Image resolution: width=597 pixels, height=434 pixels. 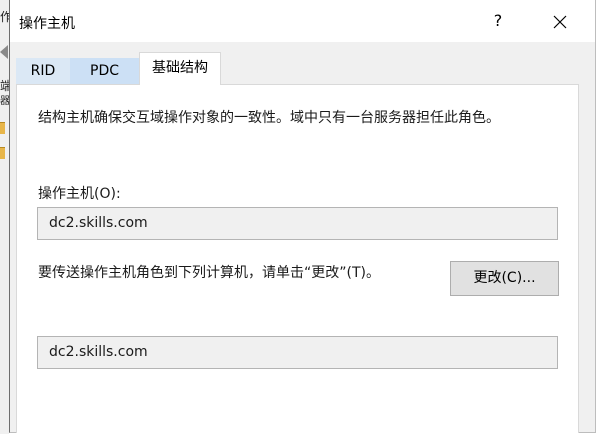 I want to click on close-button, so click(x=560, y=21).